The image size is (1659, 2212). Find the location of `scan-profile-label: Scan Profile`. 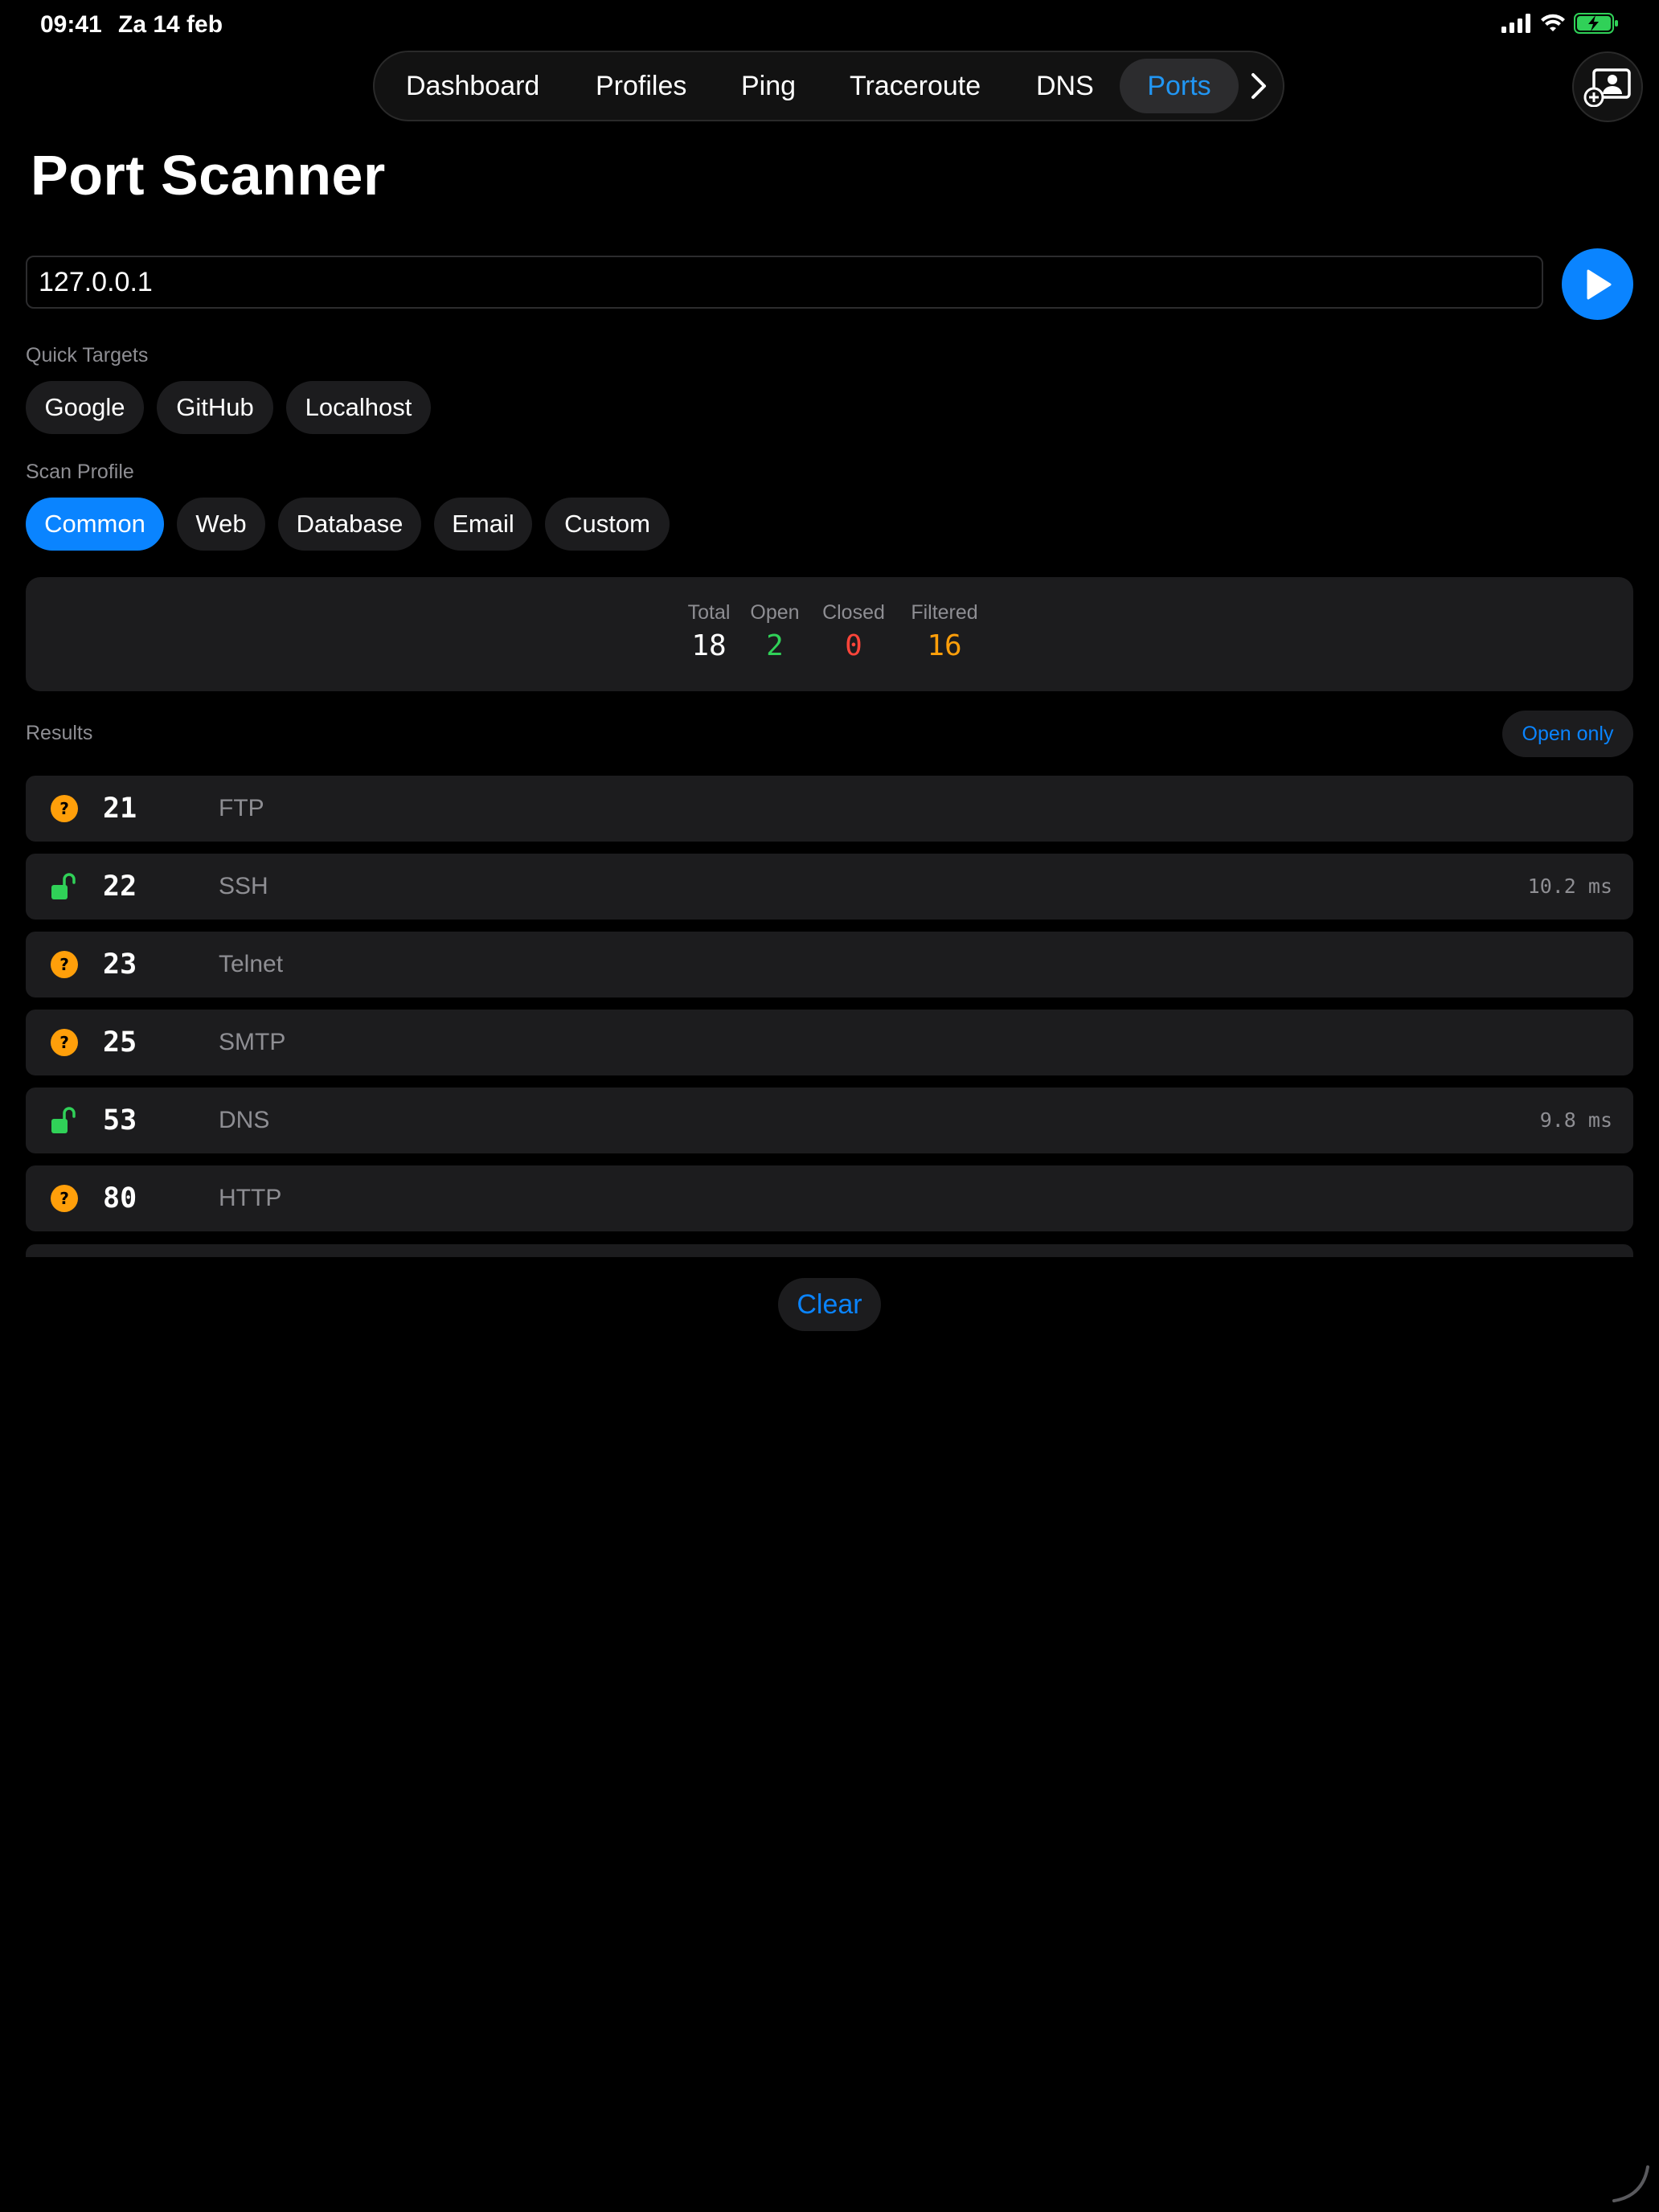

scan-profile-label: Scan Profile is located at coordinates (80, 472).